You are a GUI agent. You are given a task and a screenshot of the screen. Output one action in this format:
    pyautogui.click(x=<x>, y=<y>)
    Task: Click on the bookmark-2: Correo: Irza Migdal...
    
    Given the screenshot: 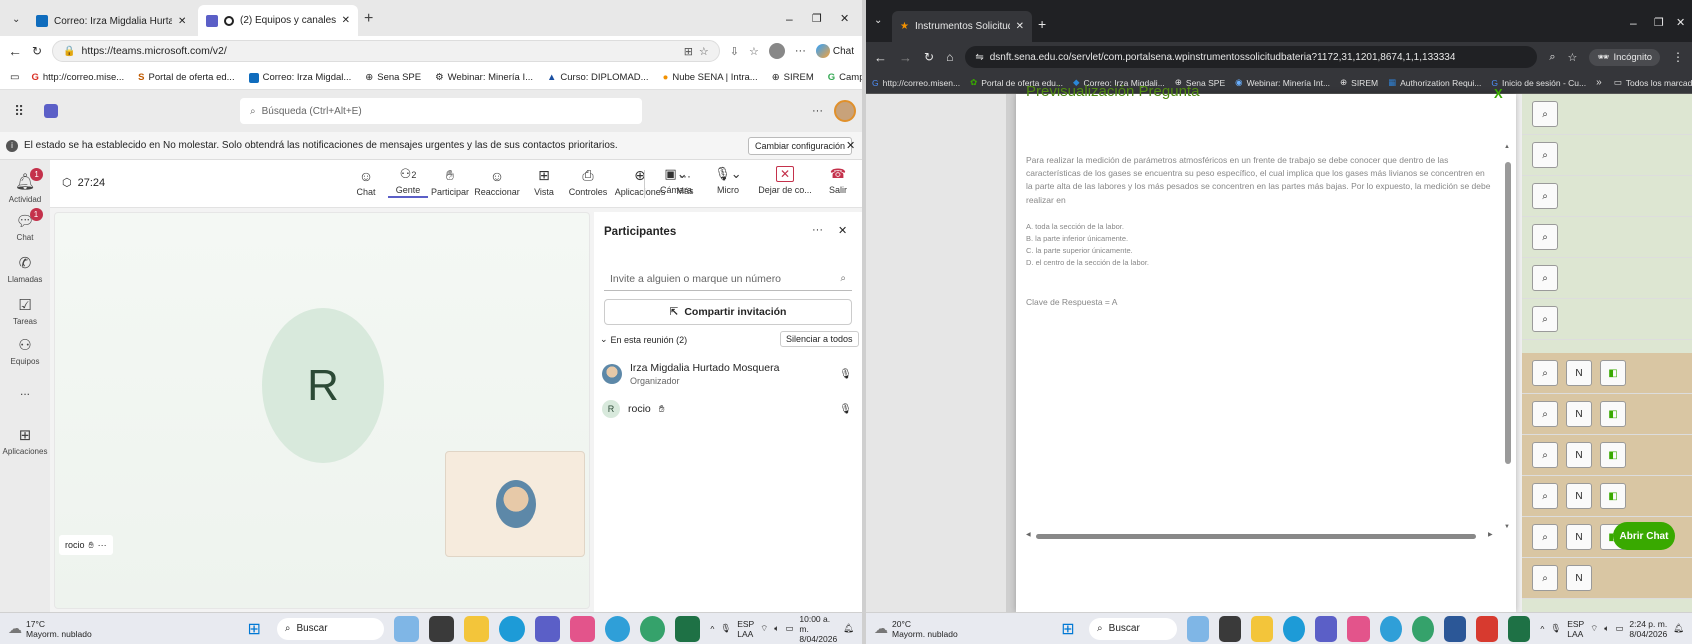 What is the action you would take?
    pyautogui.click(x=299, y=77)
    